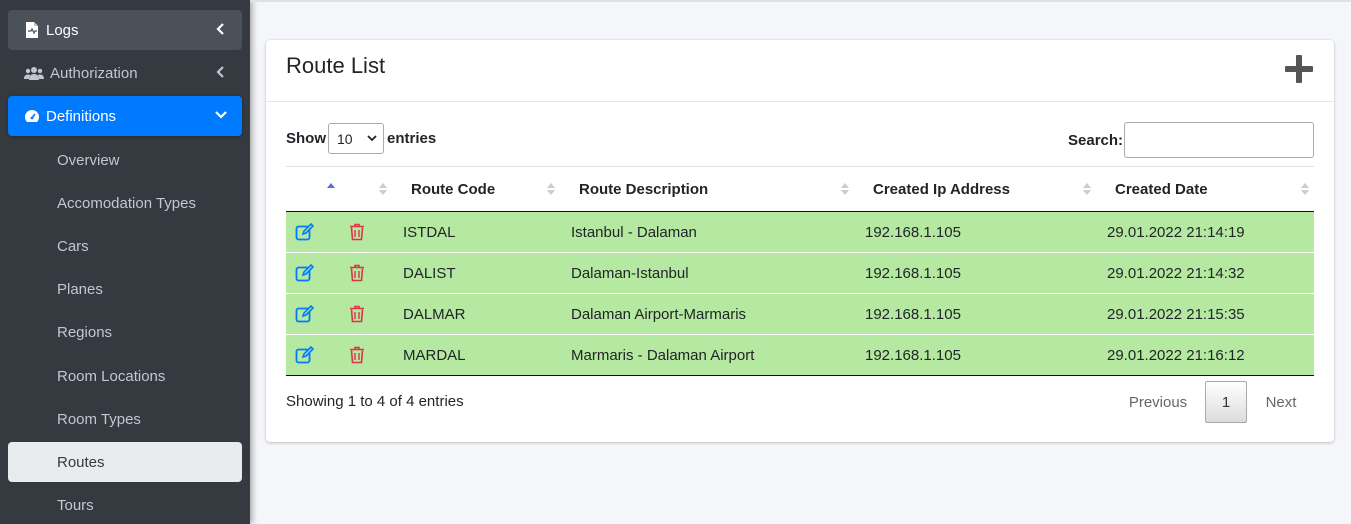 The height and width of the screenshot is (524, 1351). Describe the element at coordinates (1161, 189) in the screenshot. I see `column-header-label: Created Date` at that location.